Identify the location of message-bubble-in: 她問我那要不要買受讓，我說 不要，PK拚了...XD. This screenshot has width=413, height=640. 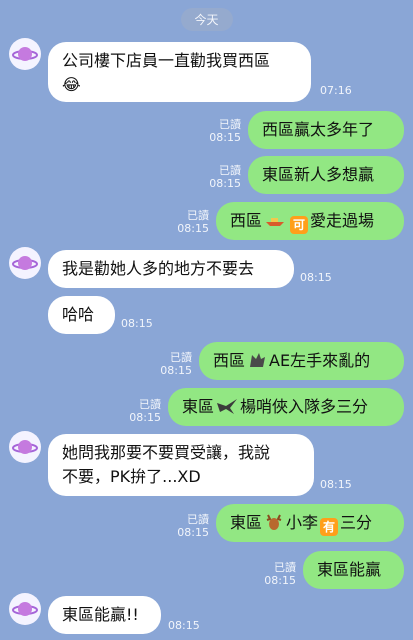
(181, 465).